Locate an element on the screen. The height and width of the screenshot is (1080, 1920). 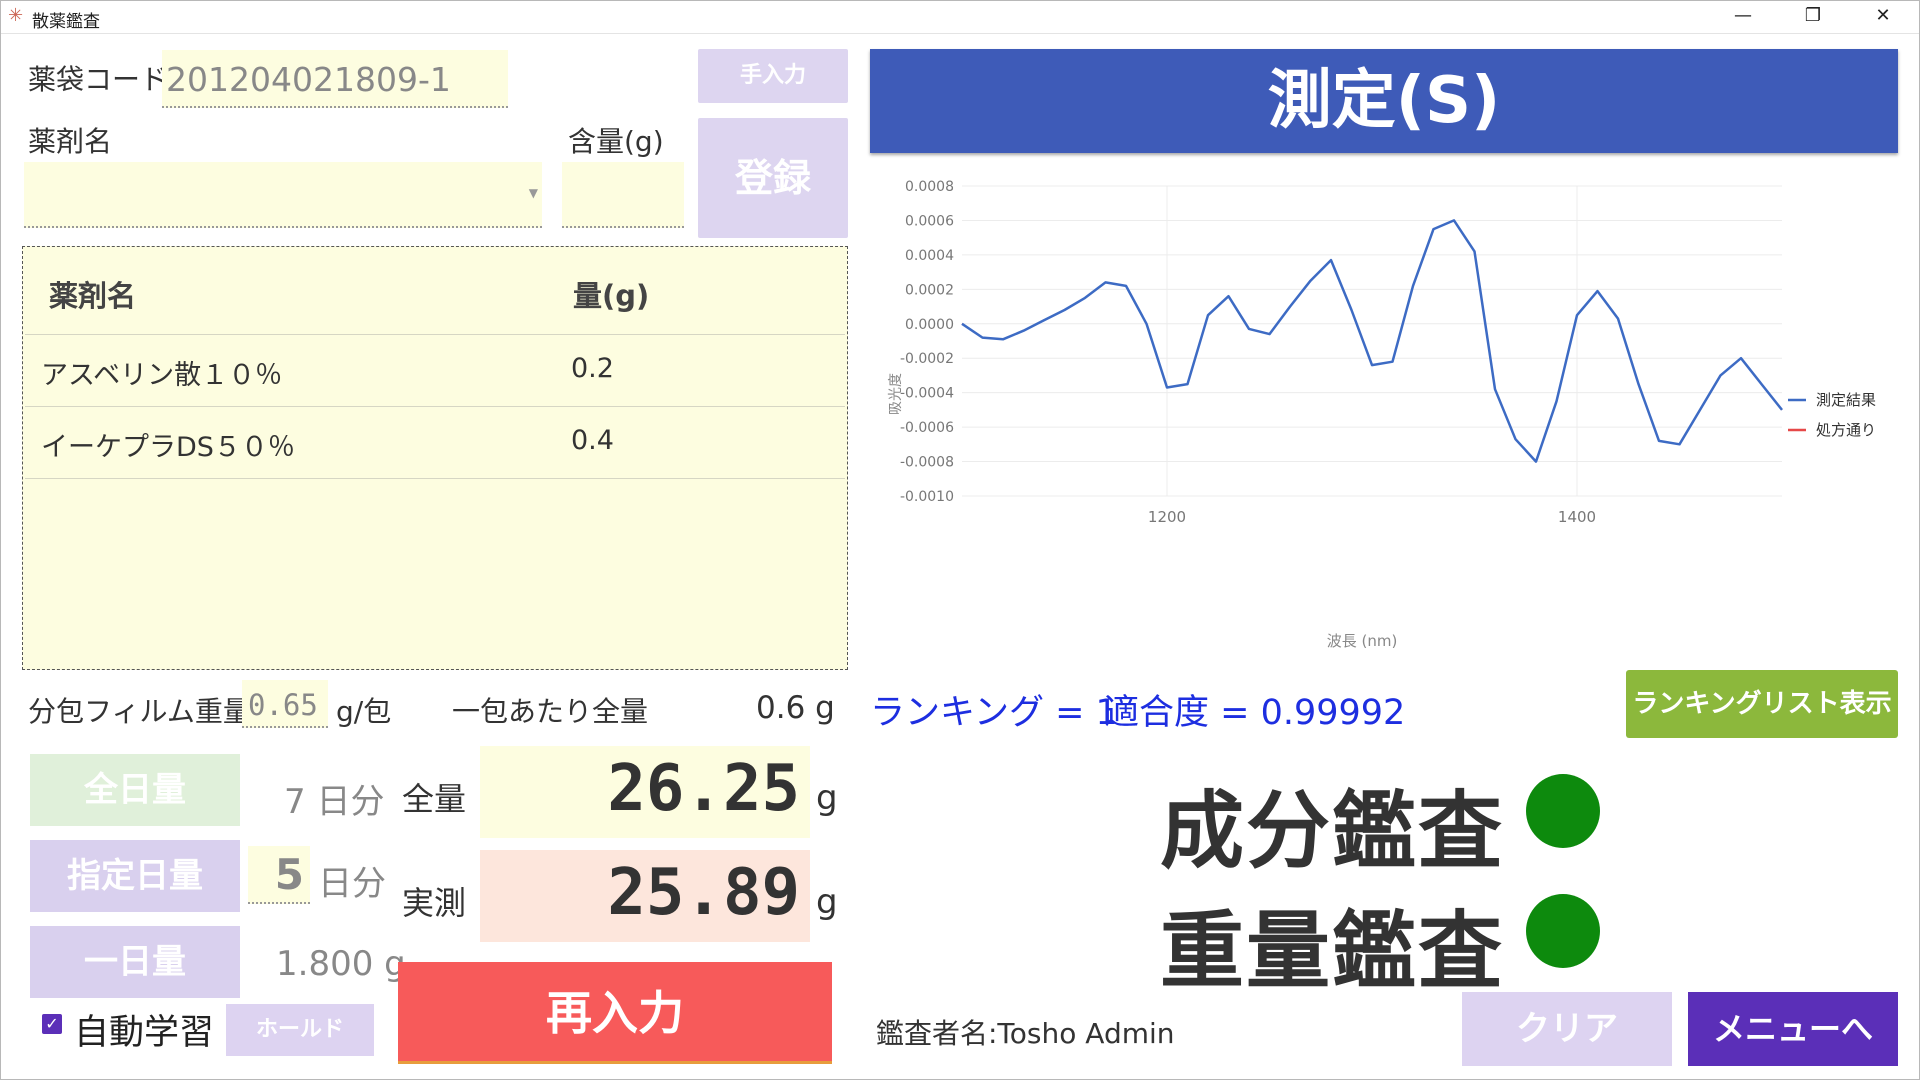
x-axis: 1200 1400 is located at coordinates (1372, 517).